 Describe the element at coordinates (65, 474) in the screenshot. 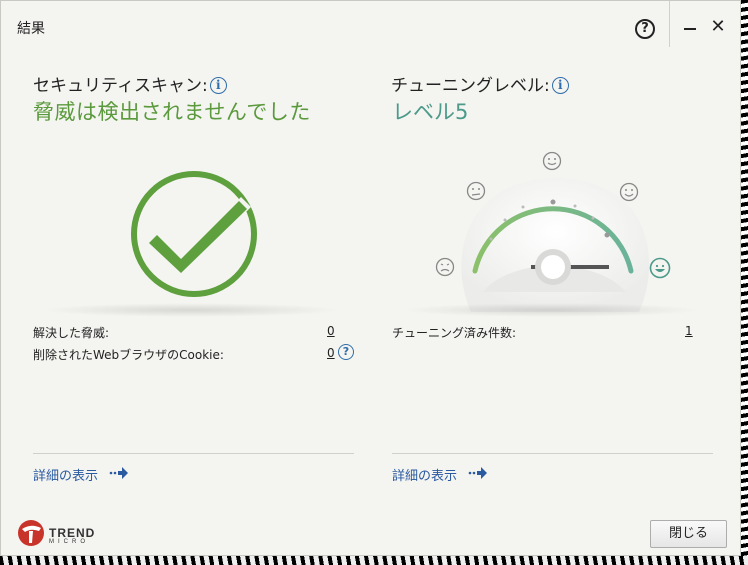

I see `scan-details-link: 詳細の表示` at that location.